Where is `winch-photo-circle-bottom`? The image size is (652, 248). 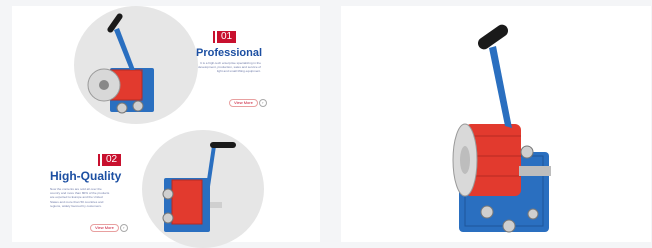 winch-photo-circle-bottom is located at coordinates (203, 189).